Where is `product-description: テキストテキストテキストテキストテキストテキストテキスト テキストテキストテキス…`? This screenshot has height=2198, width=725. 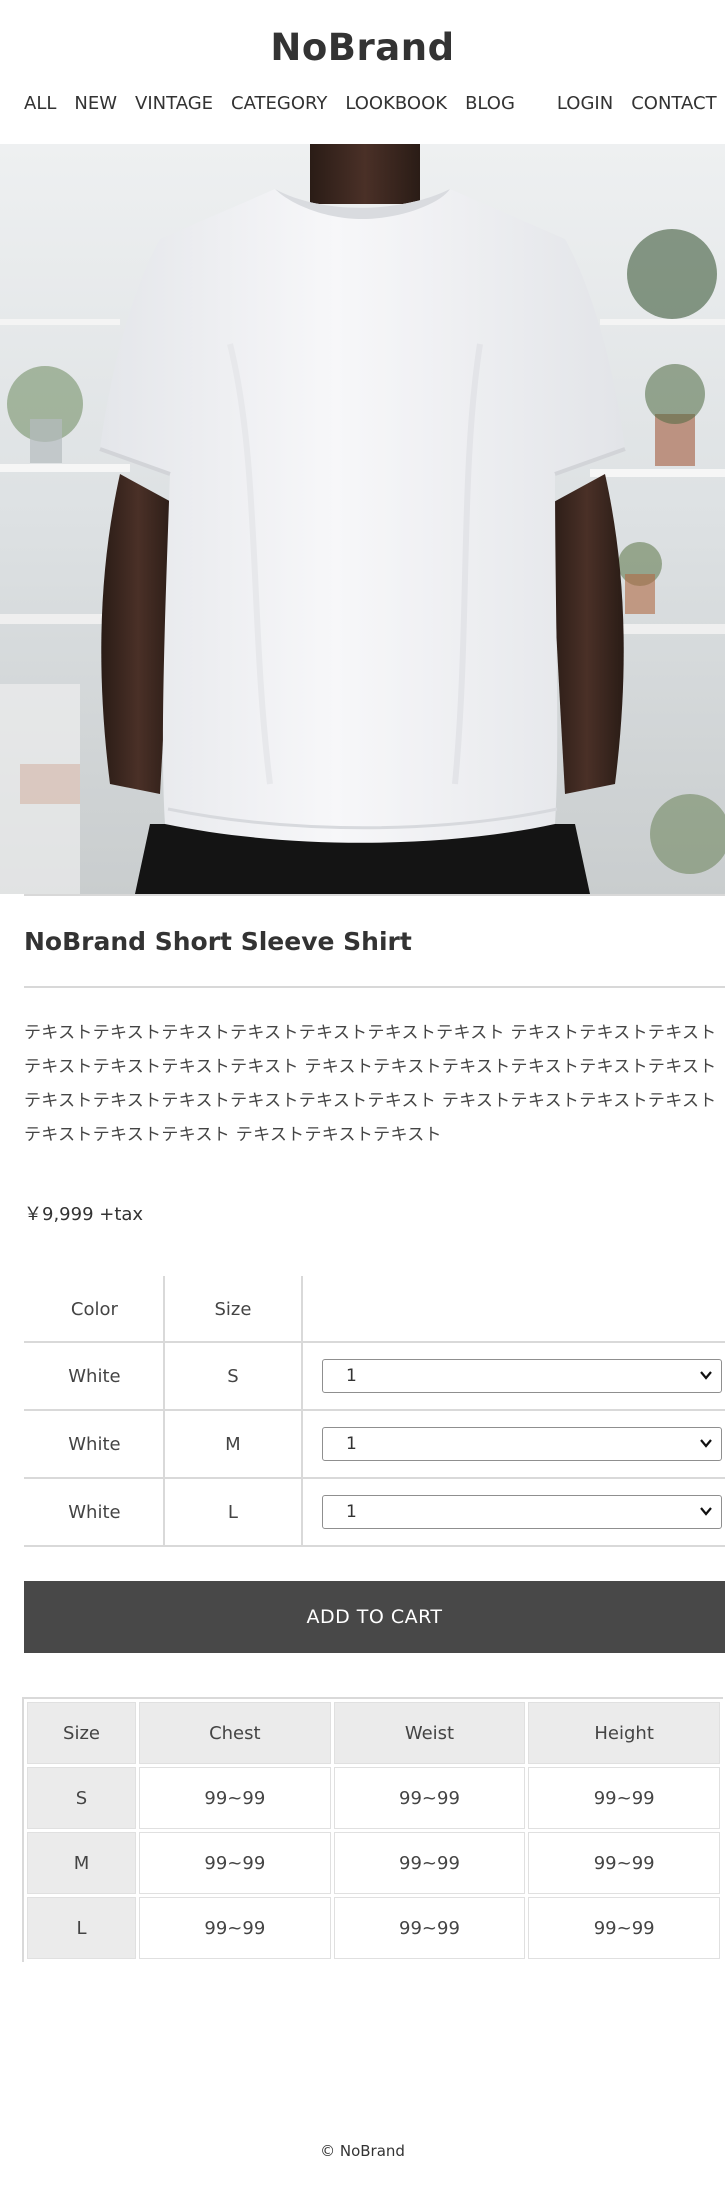
product-description: テキストテキストテキストテキストテキストテキストテキスト テキストテキストテキス… is located at coordinates (370, 1084).